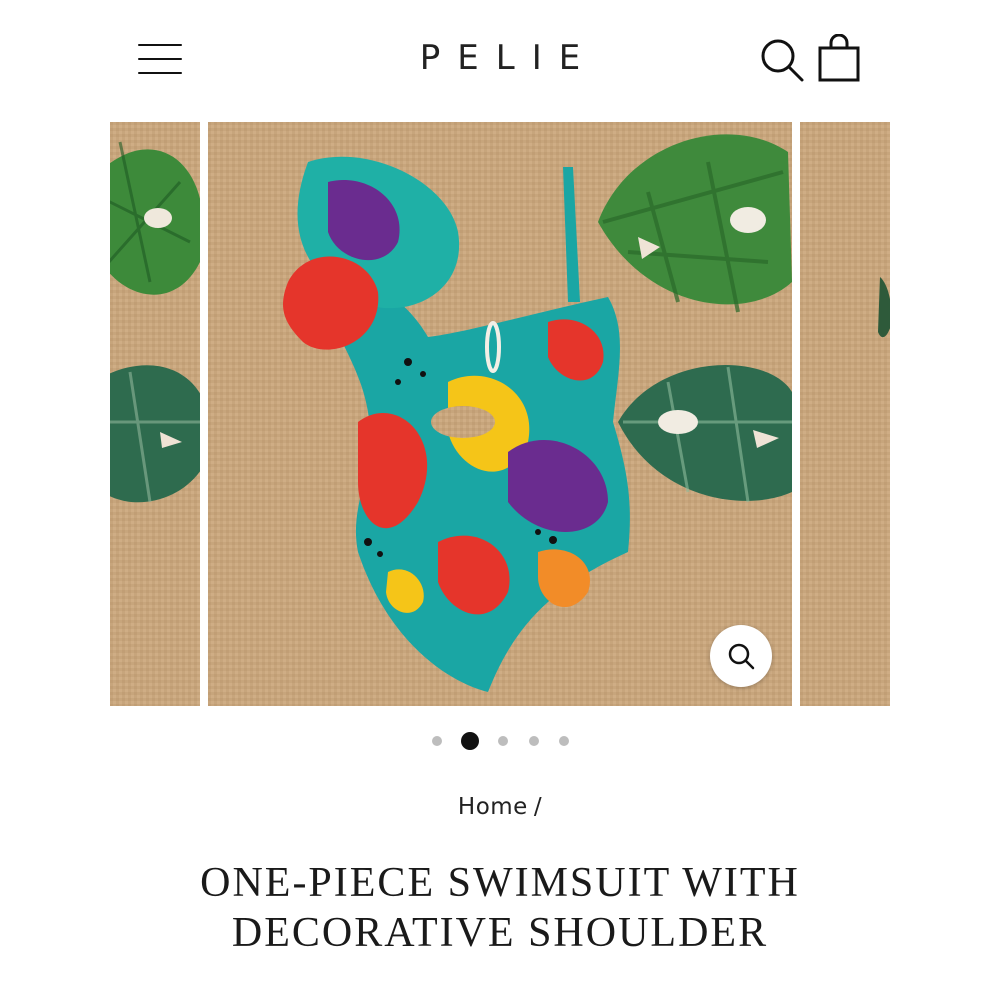 The width and height of the screenshot is (1000, 1000). I want to click on breadcrumb: Home /, so click(500, 807).